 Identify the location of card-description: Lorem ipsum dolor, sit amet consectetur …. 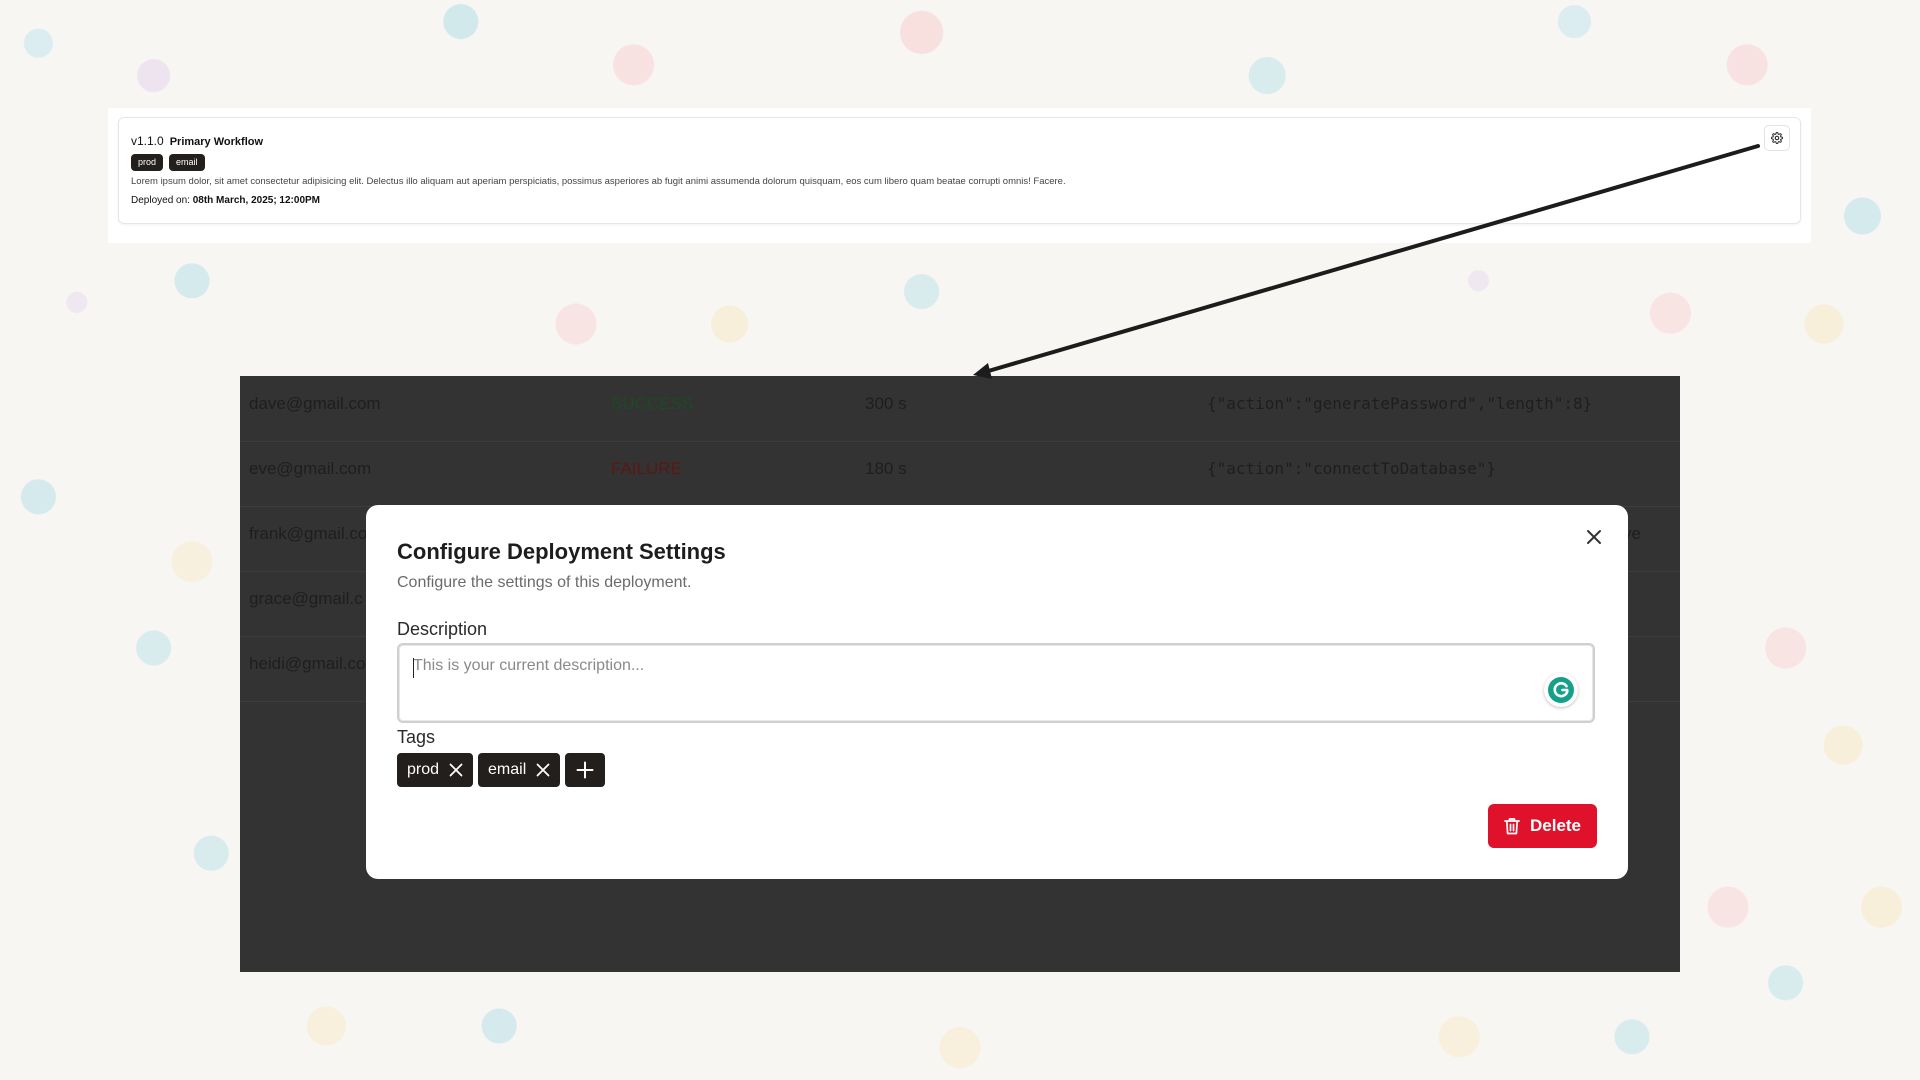
(598, 181).